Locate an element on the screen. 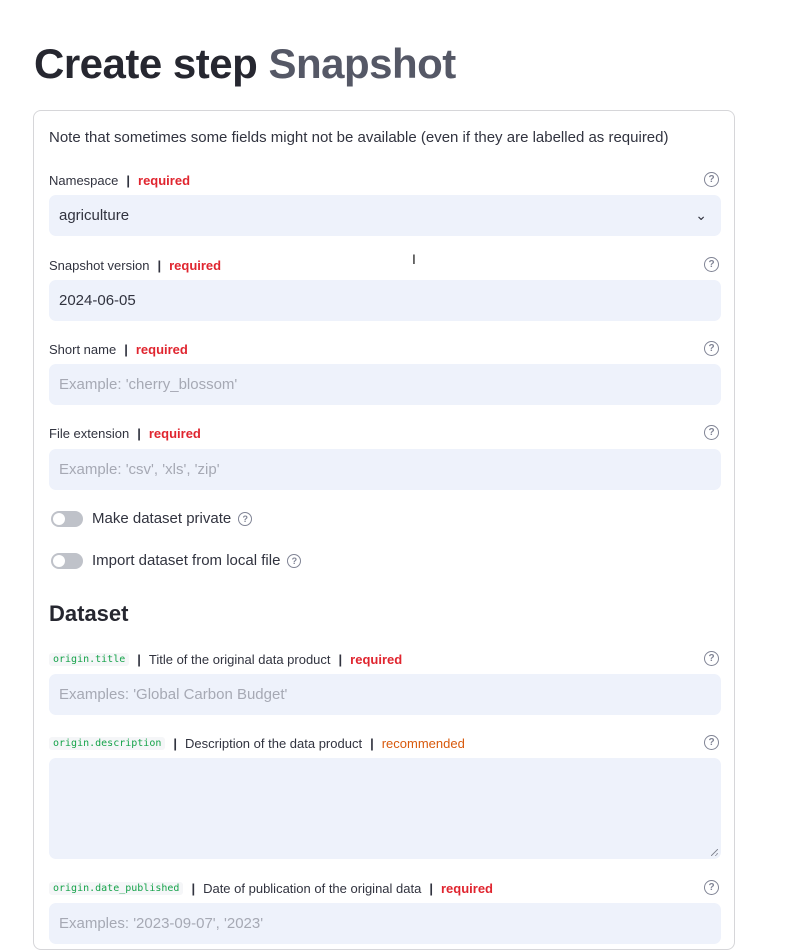 The width and height of the screenshot is (798, 950). page-title-accent: Snapshot is located at coordinates (362, 63).